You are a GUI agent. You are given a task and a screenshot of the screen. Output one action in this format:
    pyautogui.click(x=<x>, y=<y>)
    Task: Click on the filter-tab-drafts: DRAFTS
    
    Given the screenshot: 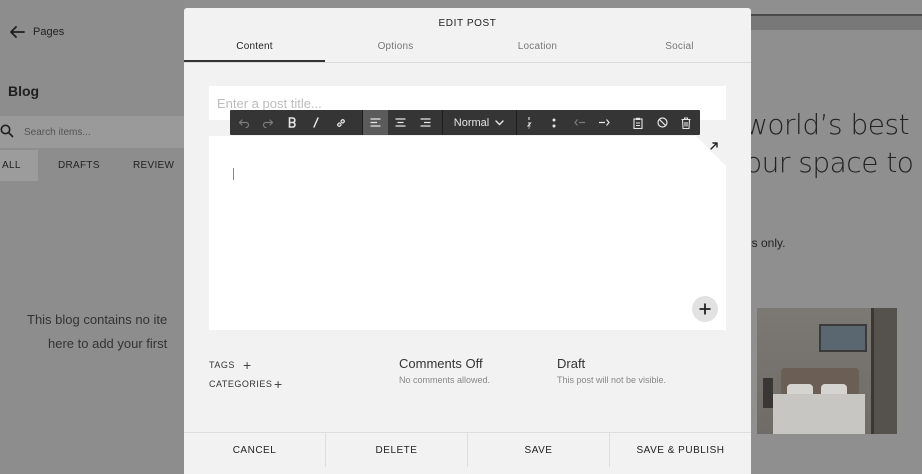 What is the action you would take?
    pyautogui.click(x=79, y=165)
    